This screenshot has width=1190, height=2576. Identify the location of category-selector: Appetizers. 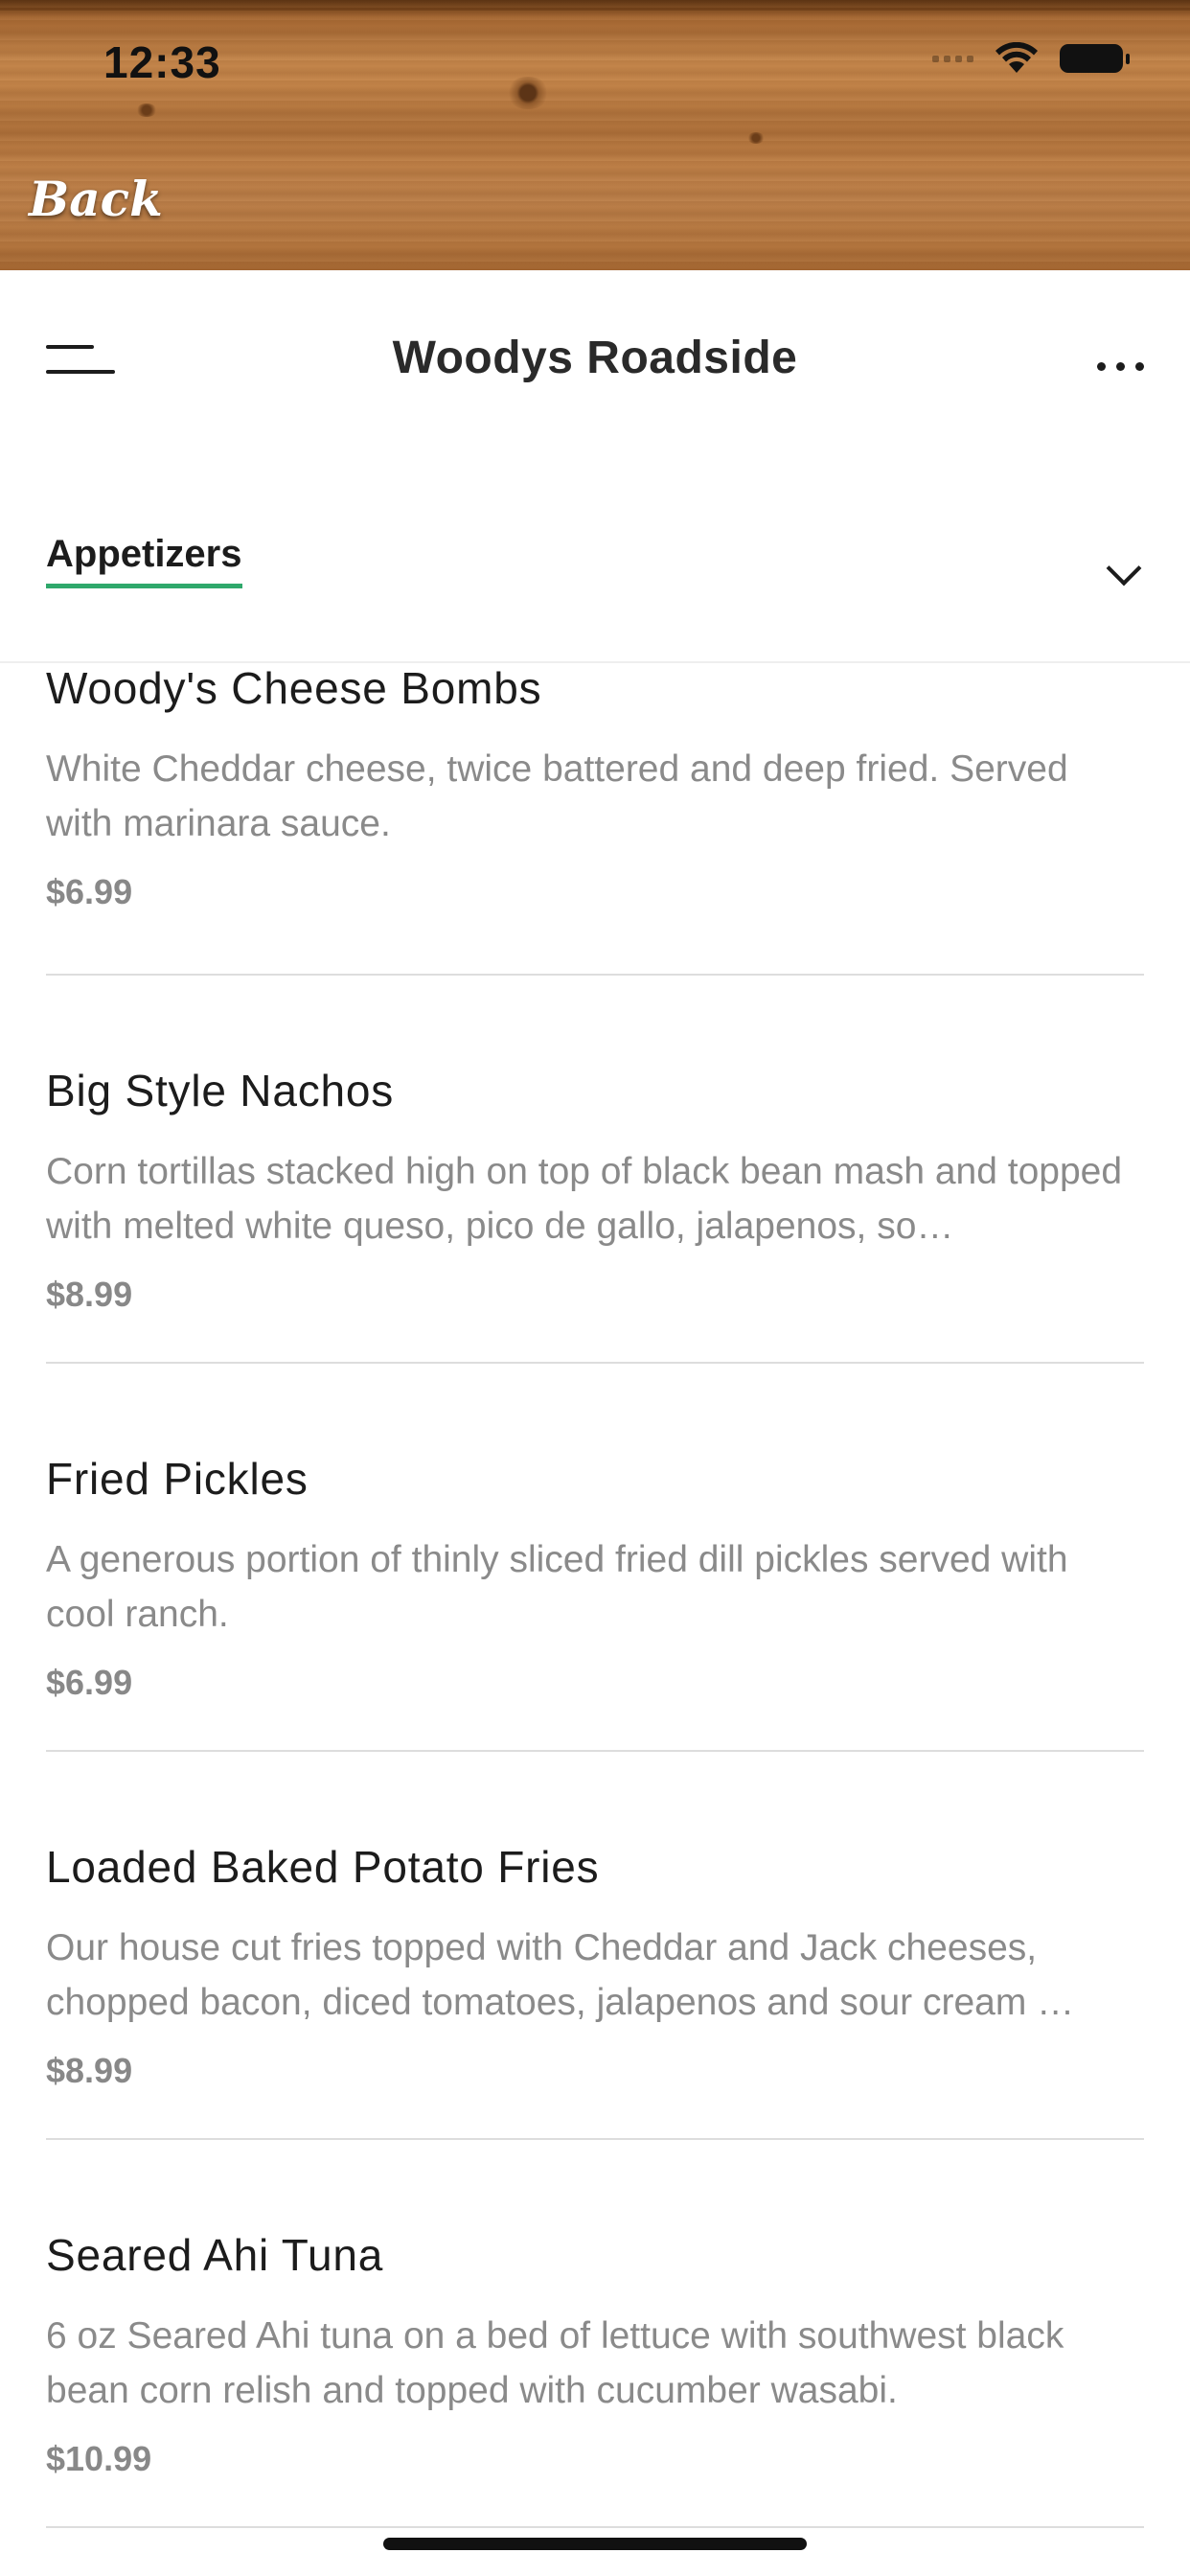
(595, 557).